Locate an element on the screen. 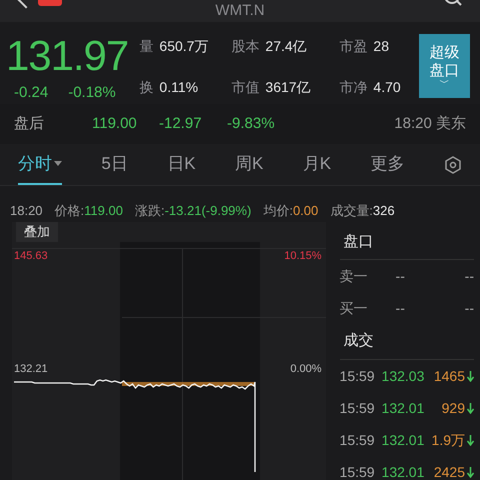  stat-label: 市净 is located at coordinates (353, 87).